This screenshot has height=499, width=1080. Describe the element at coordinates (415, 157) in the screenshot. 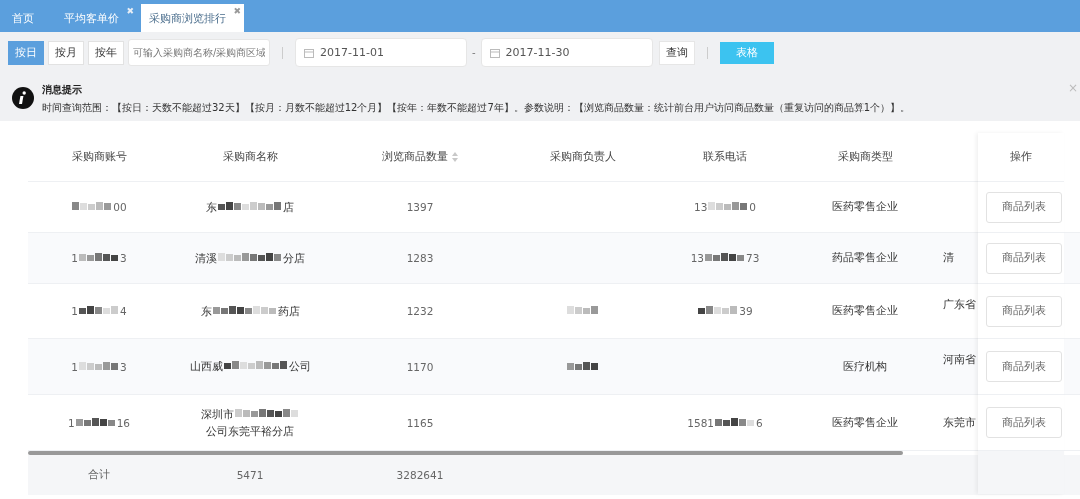

I see `column-header: 浏览商品数量` at that location.